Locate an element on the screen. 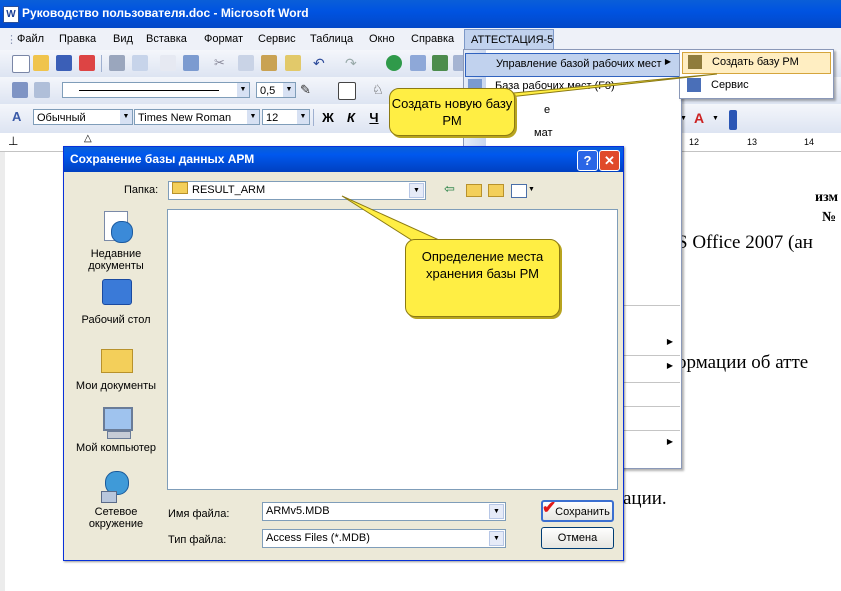  callout-text: Определение места хранения базы РМ is located at coordinates (482, 265).